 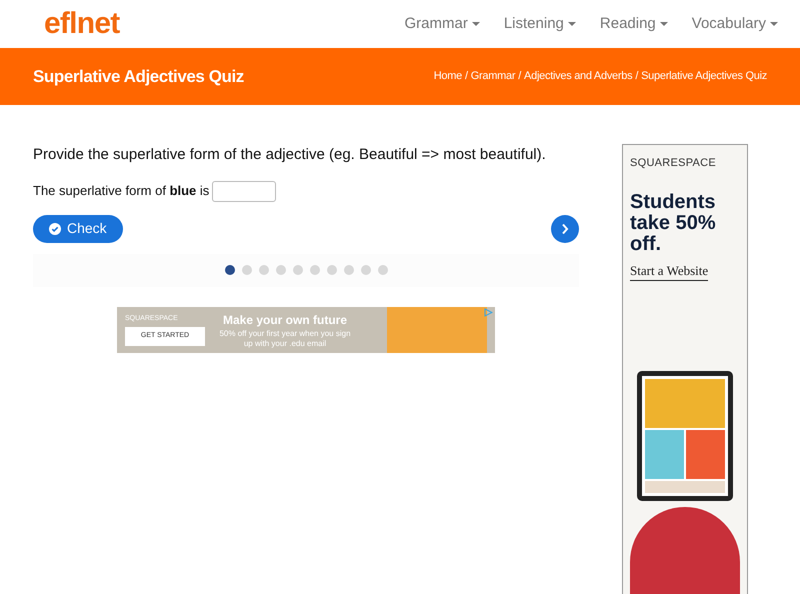 I want to click on ad-cta-link: Start a Website, so click(x=669, y=270).